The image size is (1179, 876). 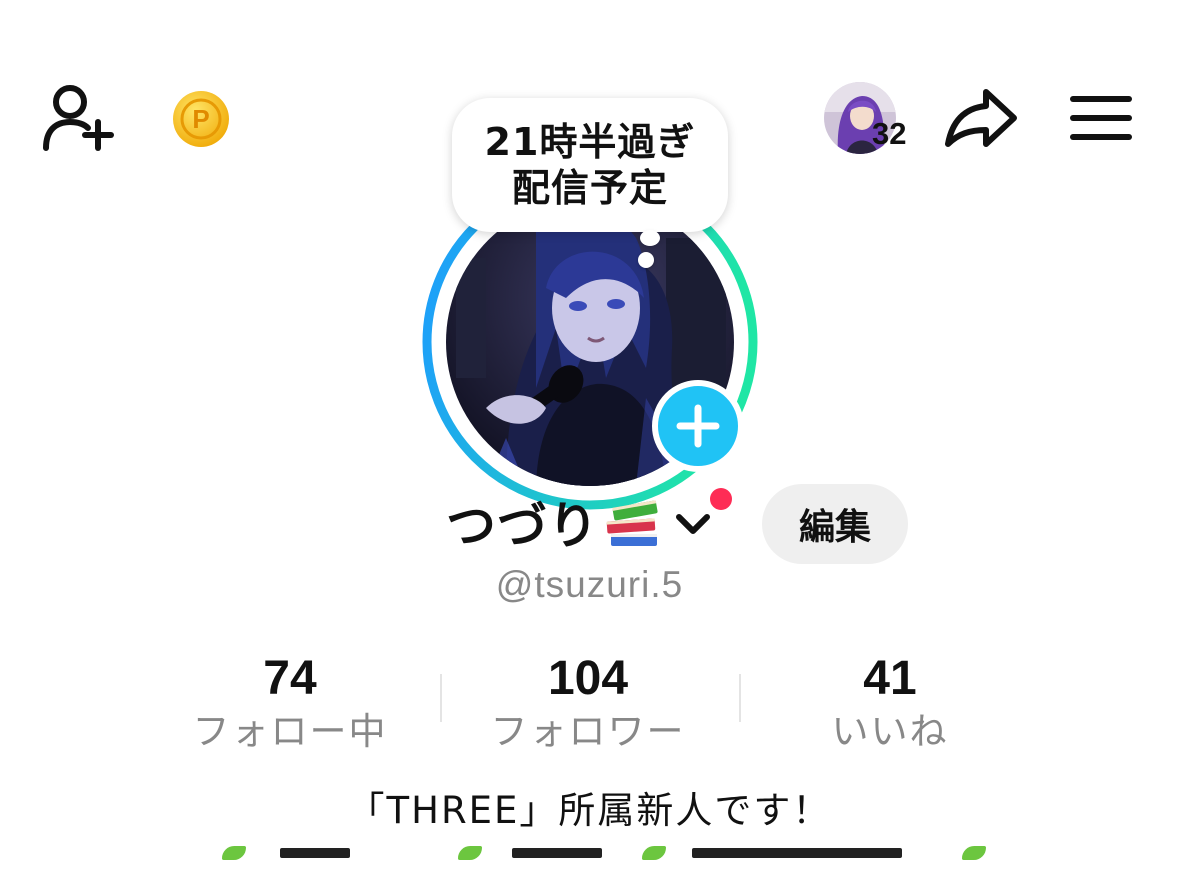 What do you see at coordinates (650, 238) in the screenshot?
I see `note-tail-large` at bounding box center [650, 238].